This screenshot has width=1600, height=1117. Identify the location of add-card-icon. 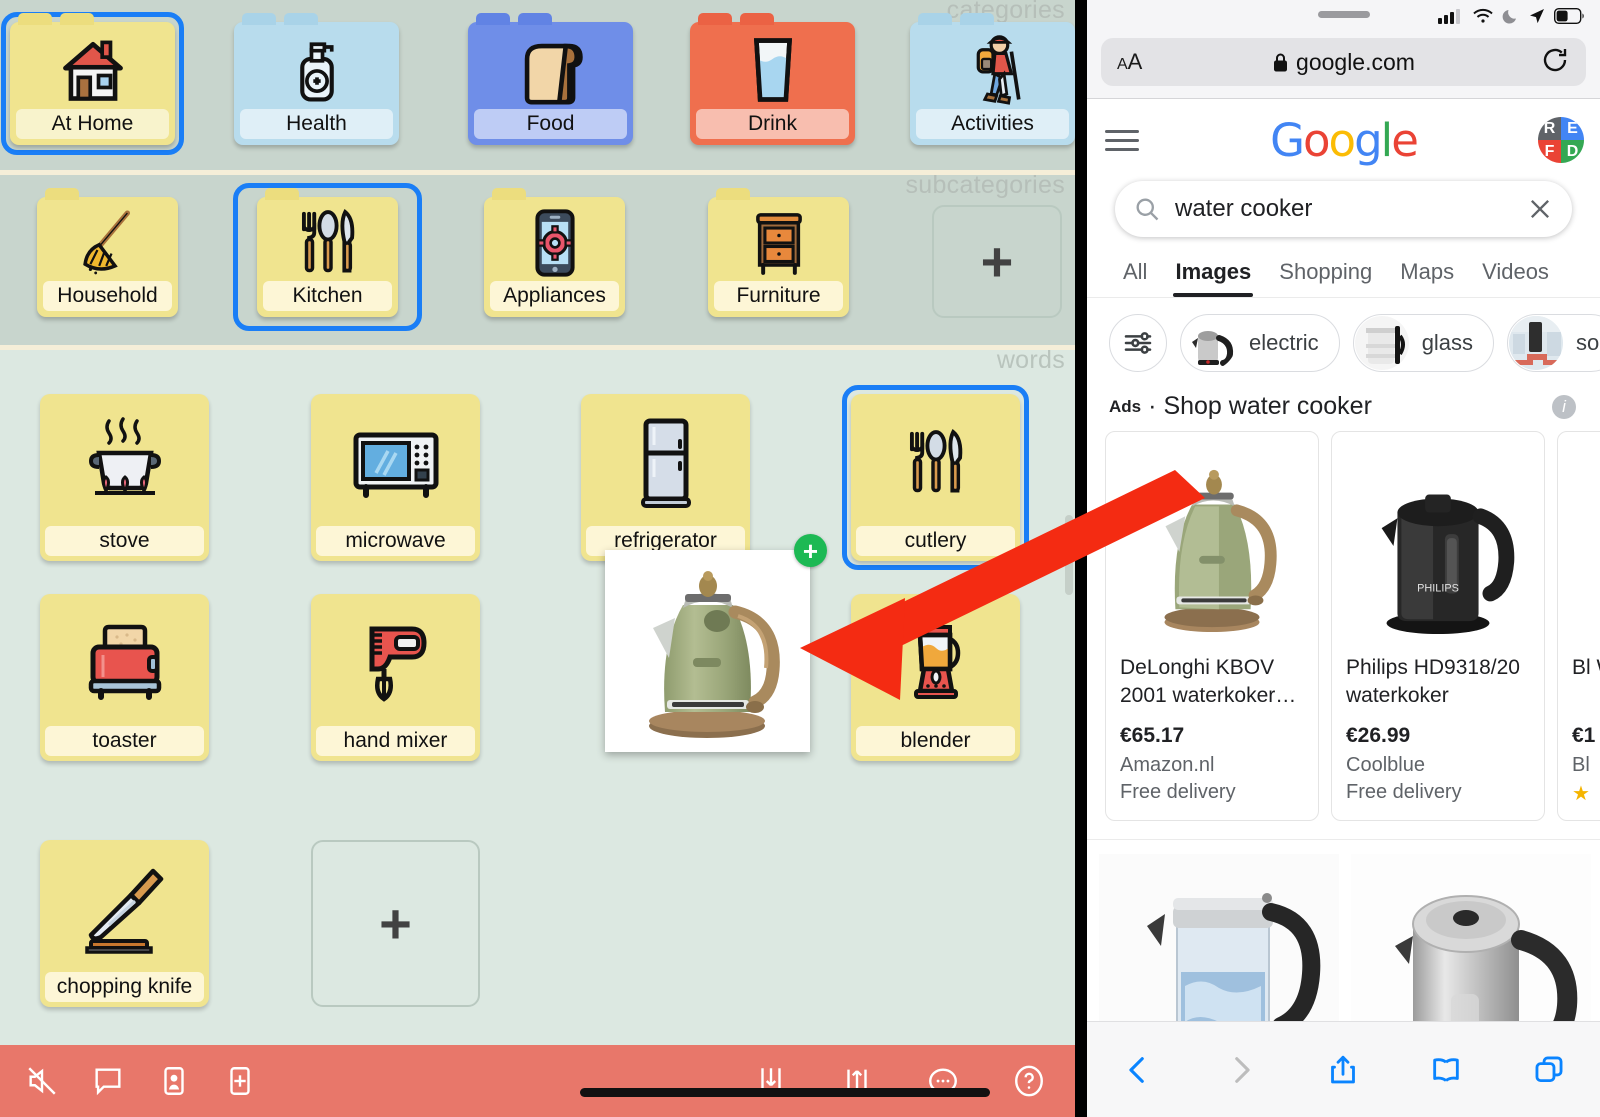
(240, 1081).